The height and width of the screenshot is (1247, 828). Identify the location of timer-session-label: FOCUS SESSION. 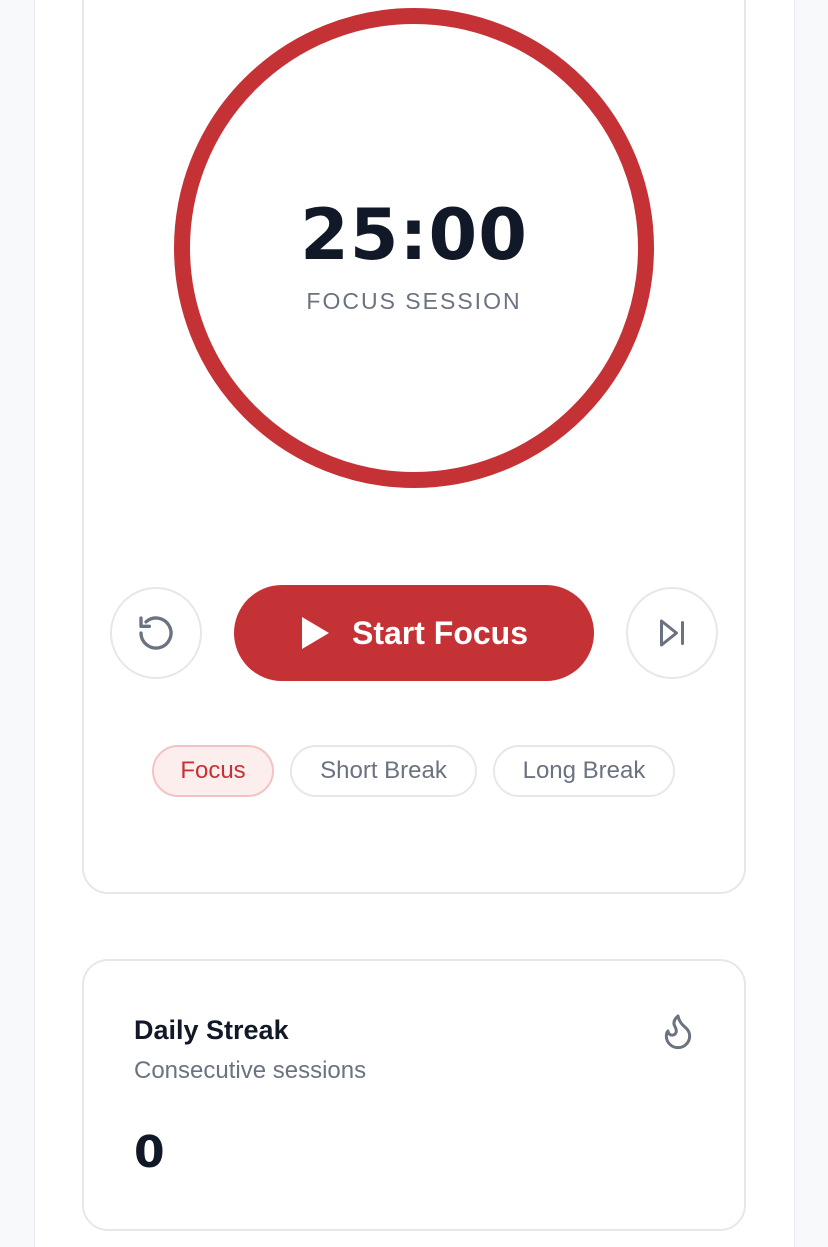
(414, 301).